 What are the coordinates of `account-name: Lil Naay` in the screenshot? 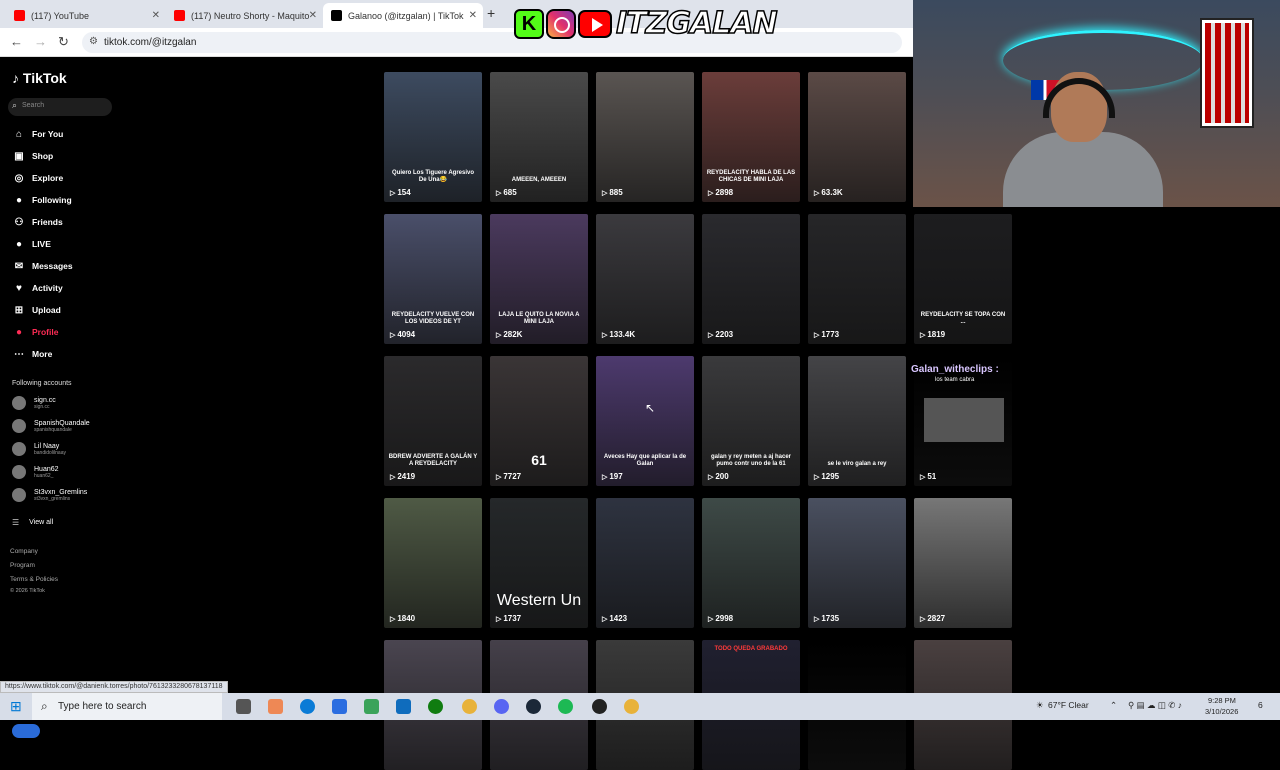 It's located at (47, 446).